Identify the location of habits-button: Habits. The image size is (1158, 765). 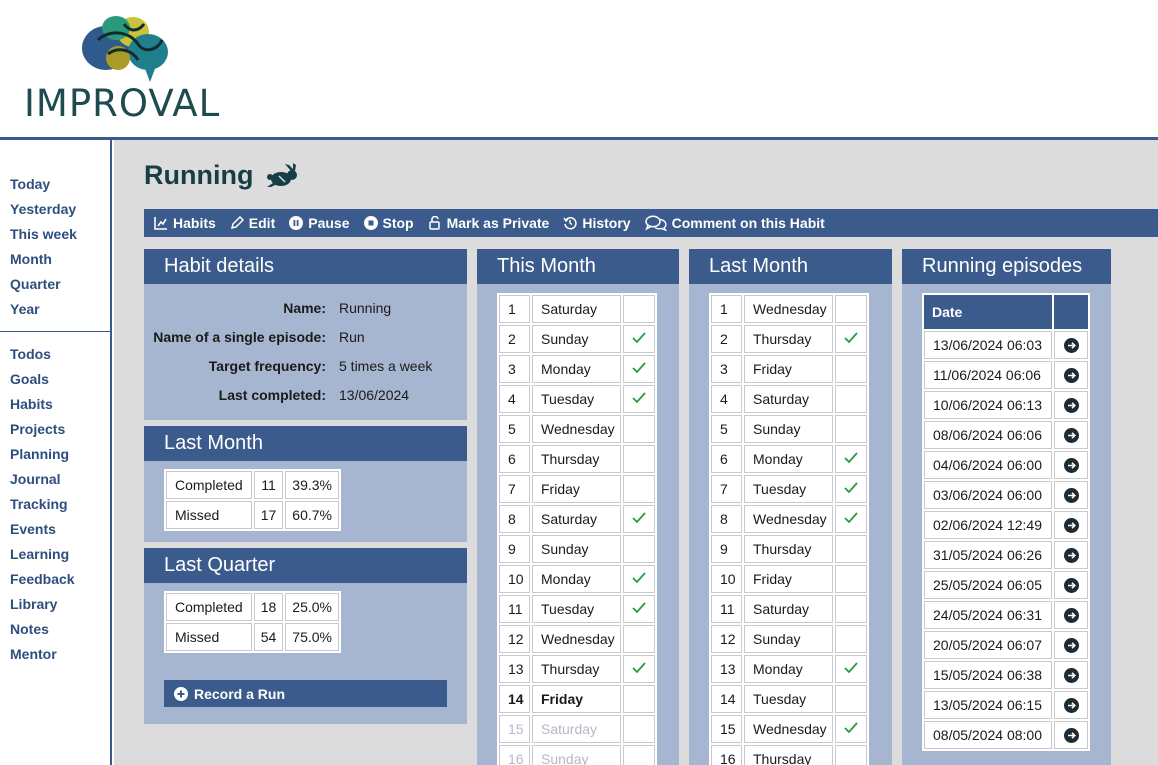
(185, 223).